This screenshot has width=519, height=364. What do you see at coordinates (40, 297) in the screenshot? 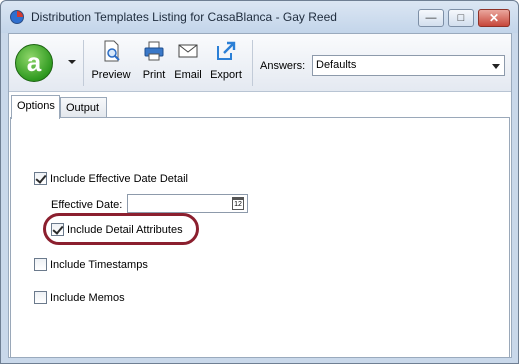
I see `include-memos-checkbox` at bounding box center [40, 297].